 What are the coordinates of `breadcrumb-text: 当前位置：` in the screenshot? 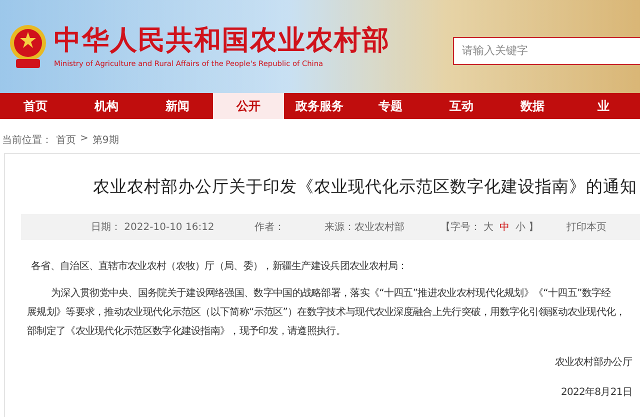 It's located at (27, 140).